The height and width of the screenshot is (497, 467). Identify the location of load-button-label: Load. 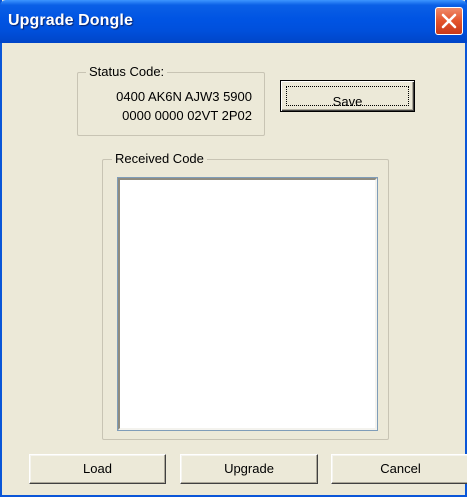
(97, 468).